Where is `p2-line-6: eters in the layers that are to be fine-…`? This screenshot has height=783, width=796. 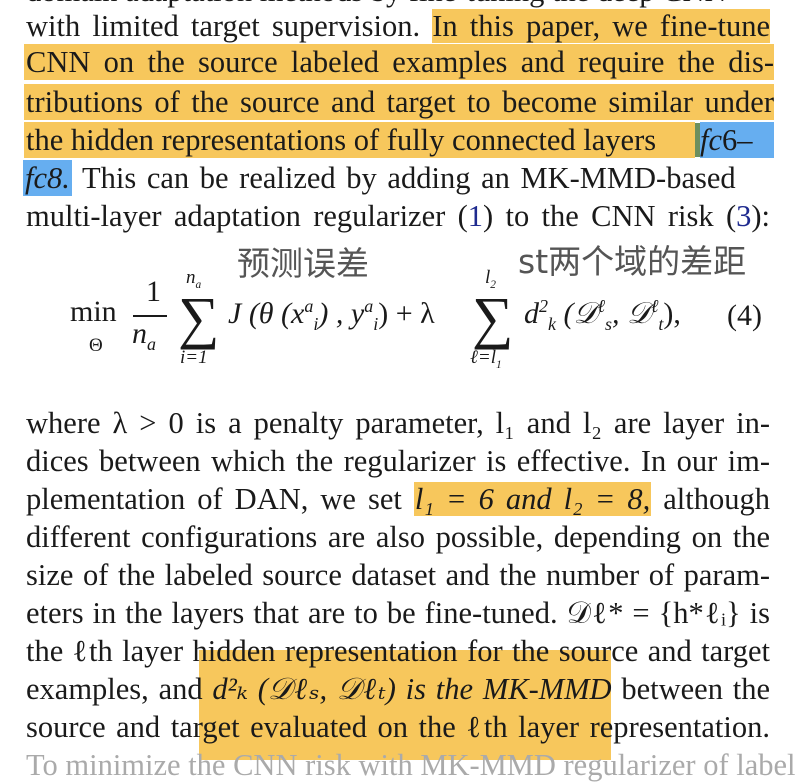 p2-line-6: eters in the layers that are to be fine-… is located at coordinates (398, 613).